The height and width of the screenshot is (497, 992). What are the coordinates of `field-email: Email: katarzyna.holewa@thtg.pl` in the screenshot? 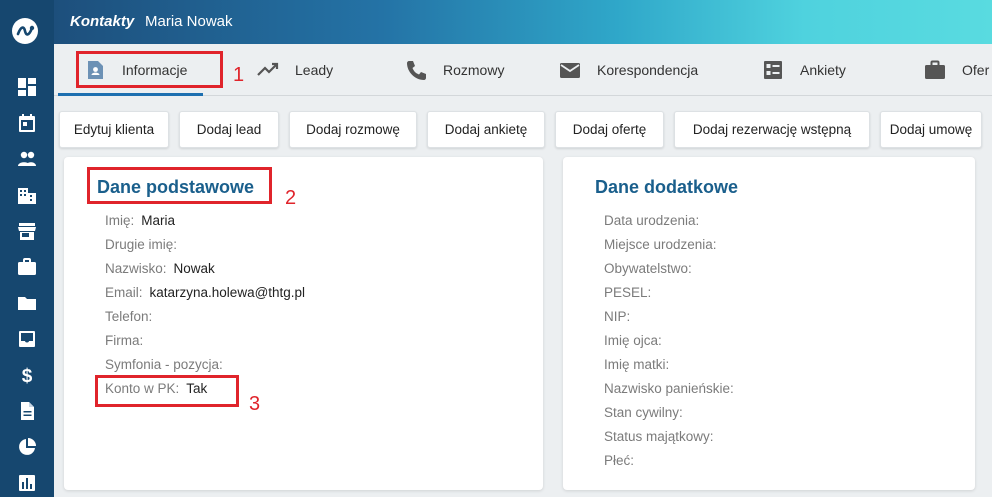 It's located at (205, 292).